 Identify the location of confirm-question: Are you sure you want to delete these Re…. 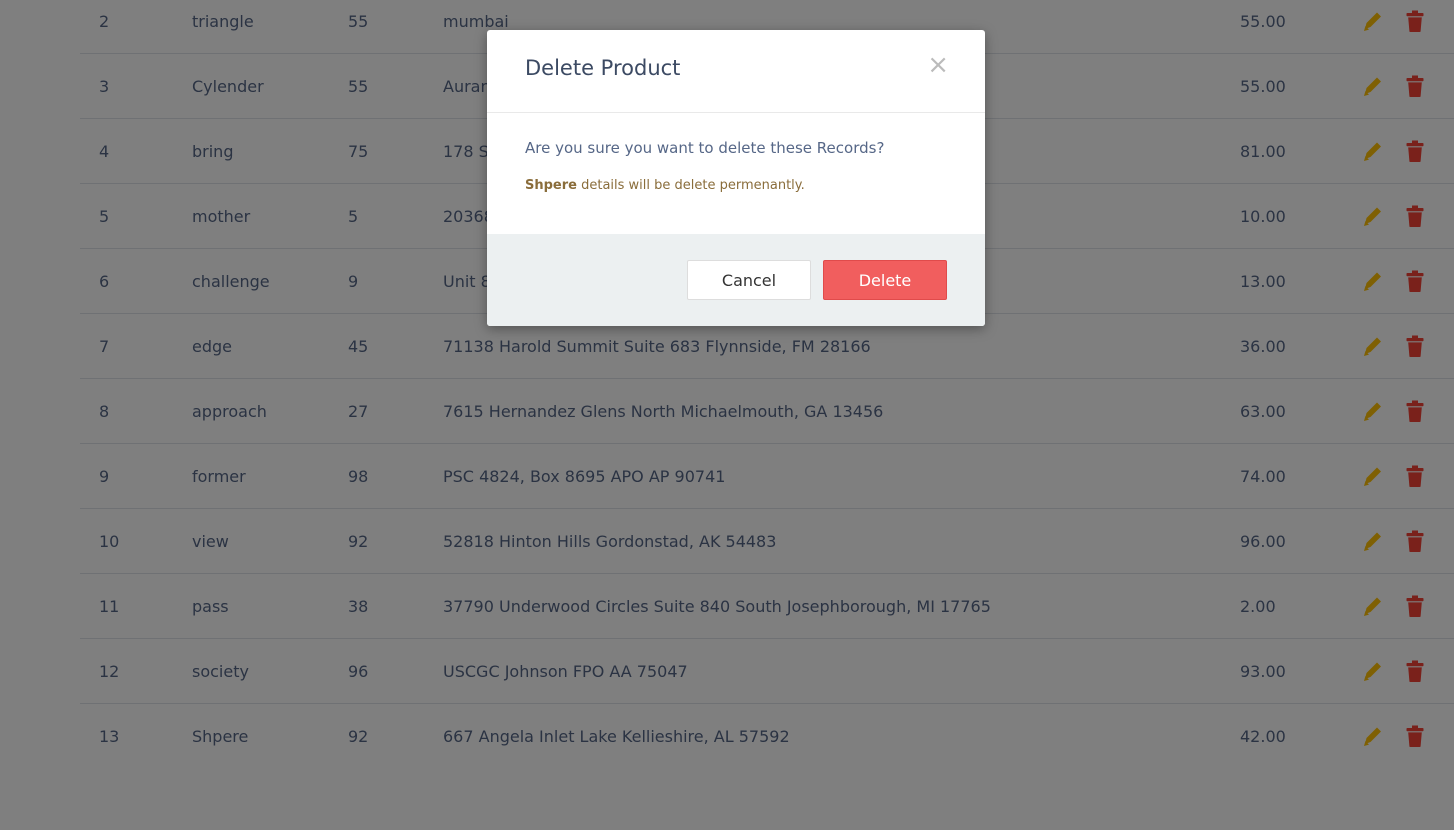
(705, 148).